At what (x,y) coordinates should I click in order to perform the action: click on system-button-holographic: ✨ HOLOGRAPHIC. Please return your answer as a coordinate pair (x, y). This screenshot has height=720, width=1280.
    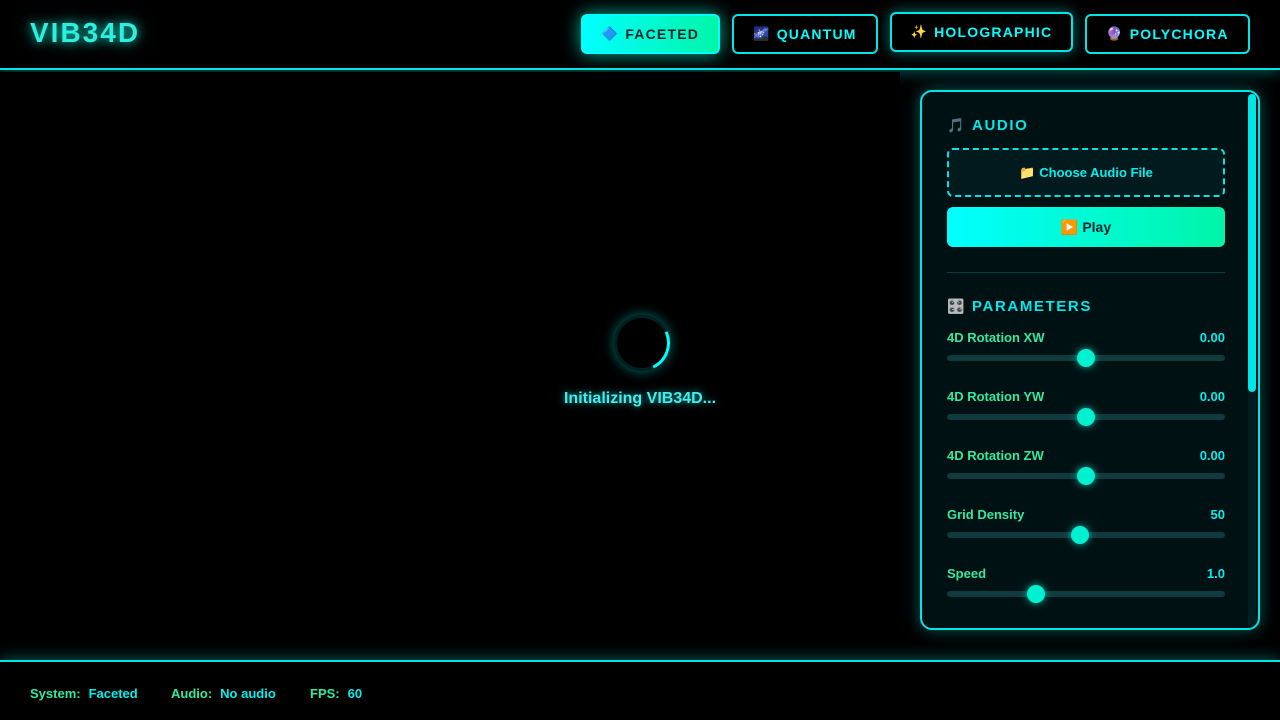
    Looking at the image, I should click on (981, 32).